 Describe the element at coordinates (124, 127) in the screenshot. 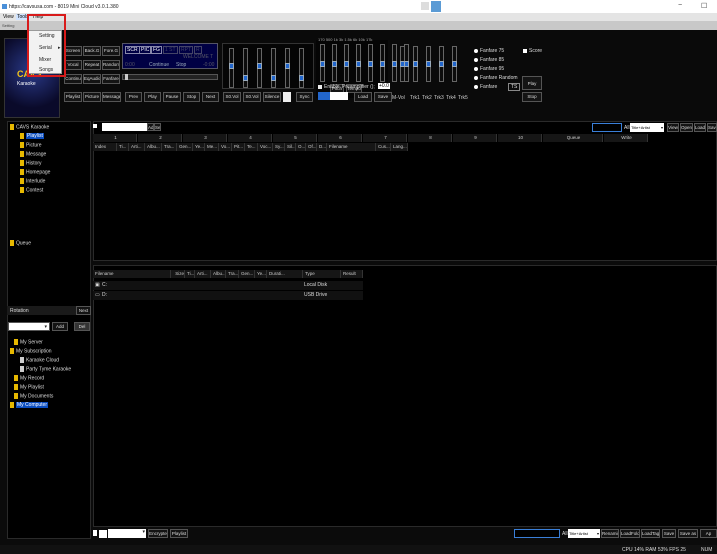

I see `playlist-search-input` at that location.